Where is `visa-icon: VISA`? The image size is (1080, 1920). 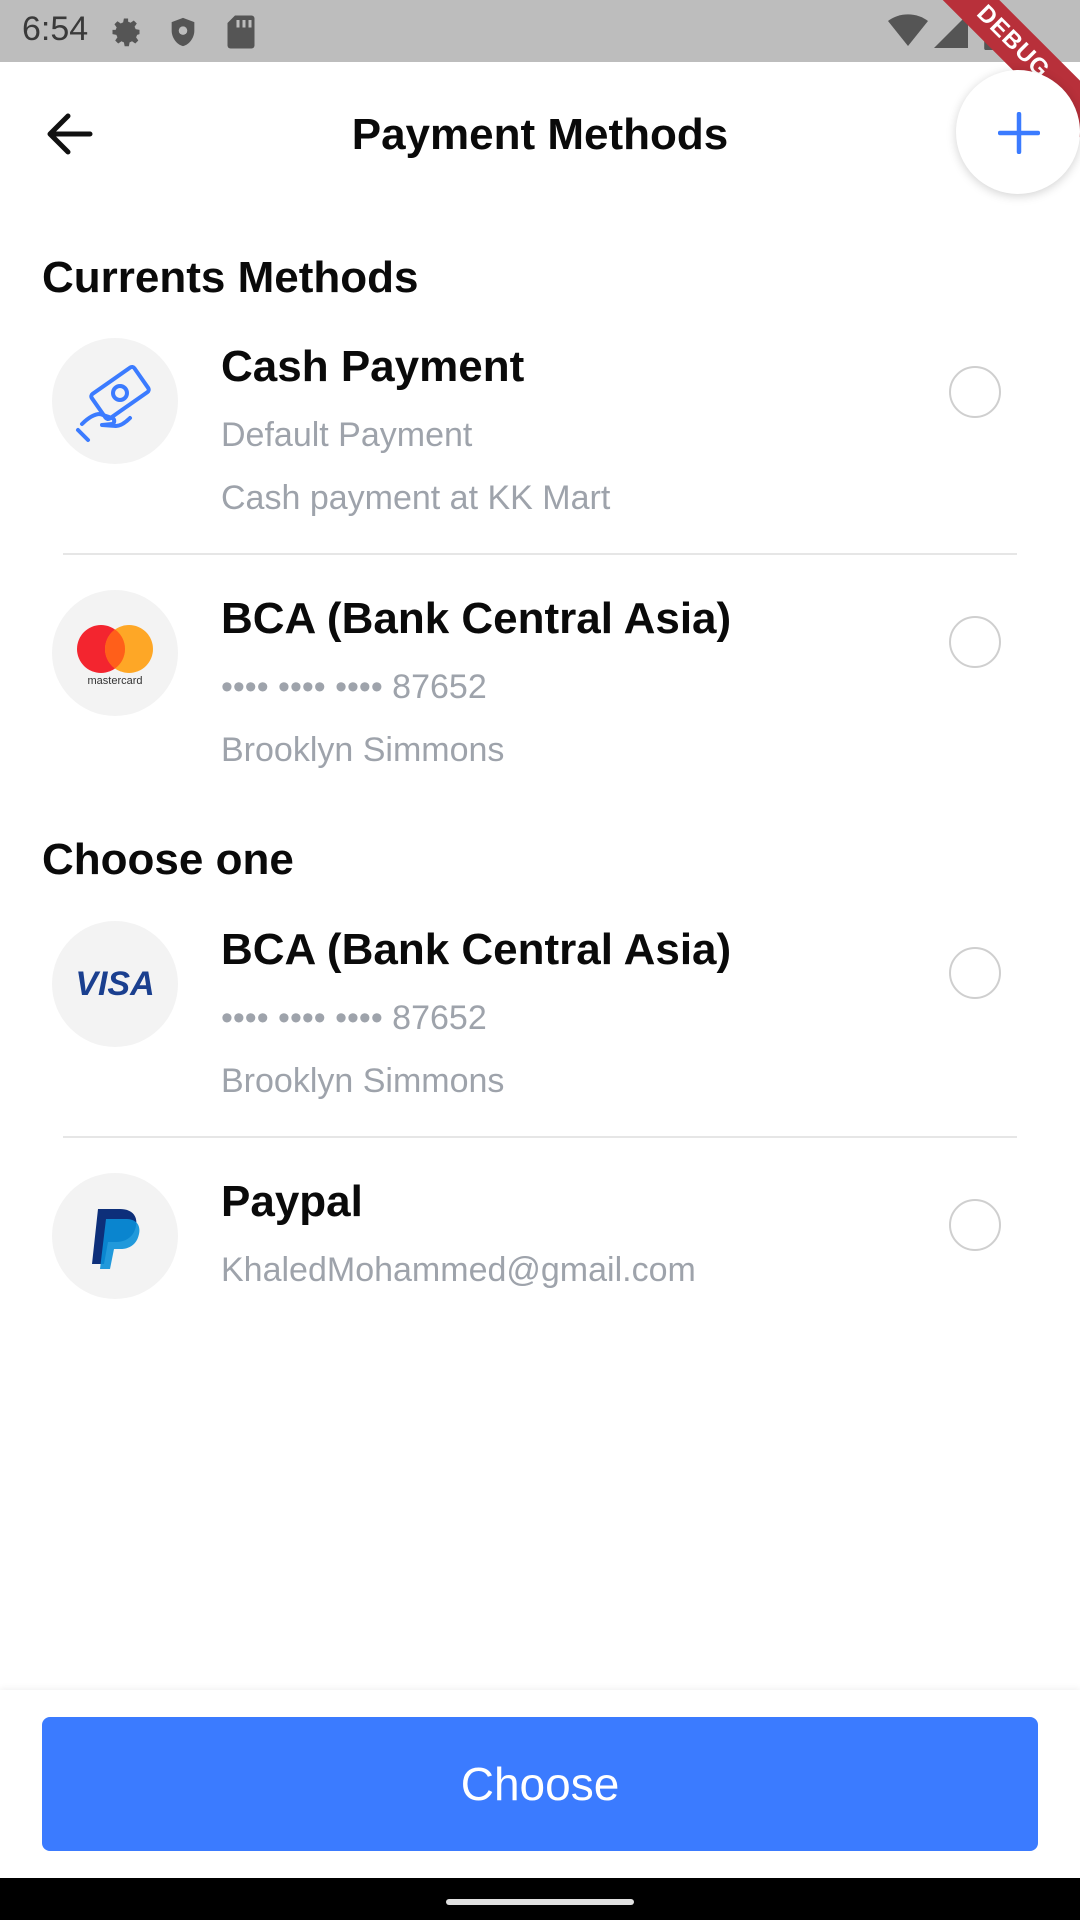
visa-icon: VISA is located at coordinates (115, 984).